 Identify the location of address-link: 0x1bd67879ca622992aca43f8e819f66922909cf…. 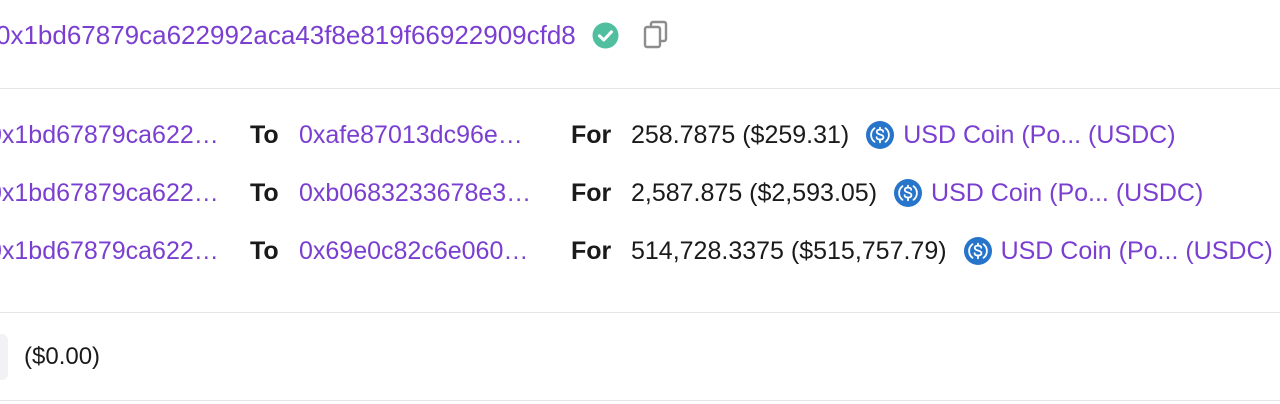
(288, 35).